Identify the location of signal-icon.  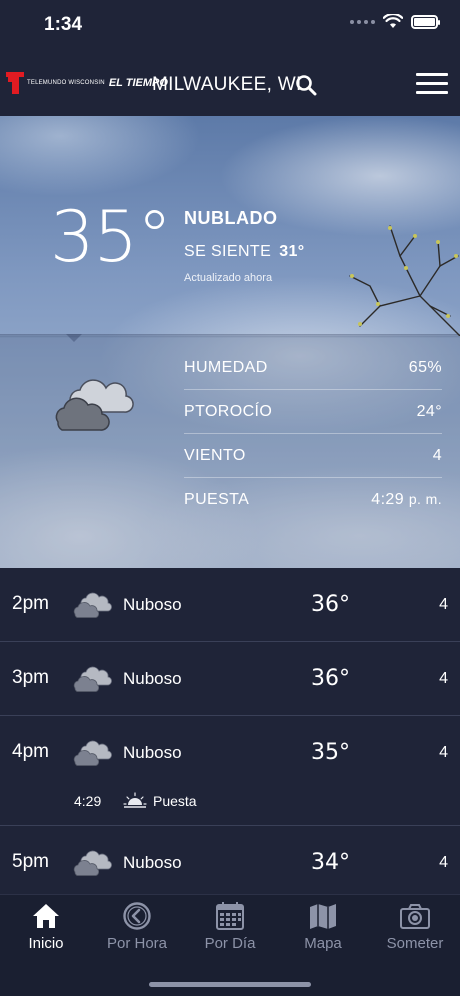
(362, 21).